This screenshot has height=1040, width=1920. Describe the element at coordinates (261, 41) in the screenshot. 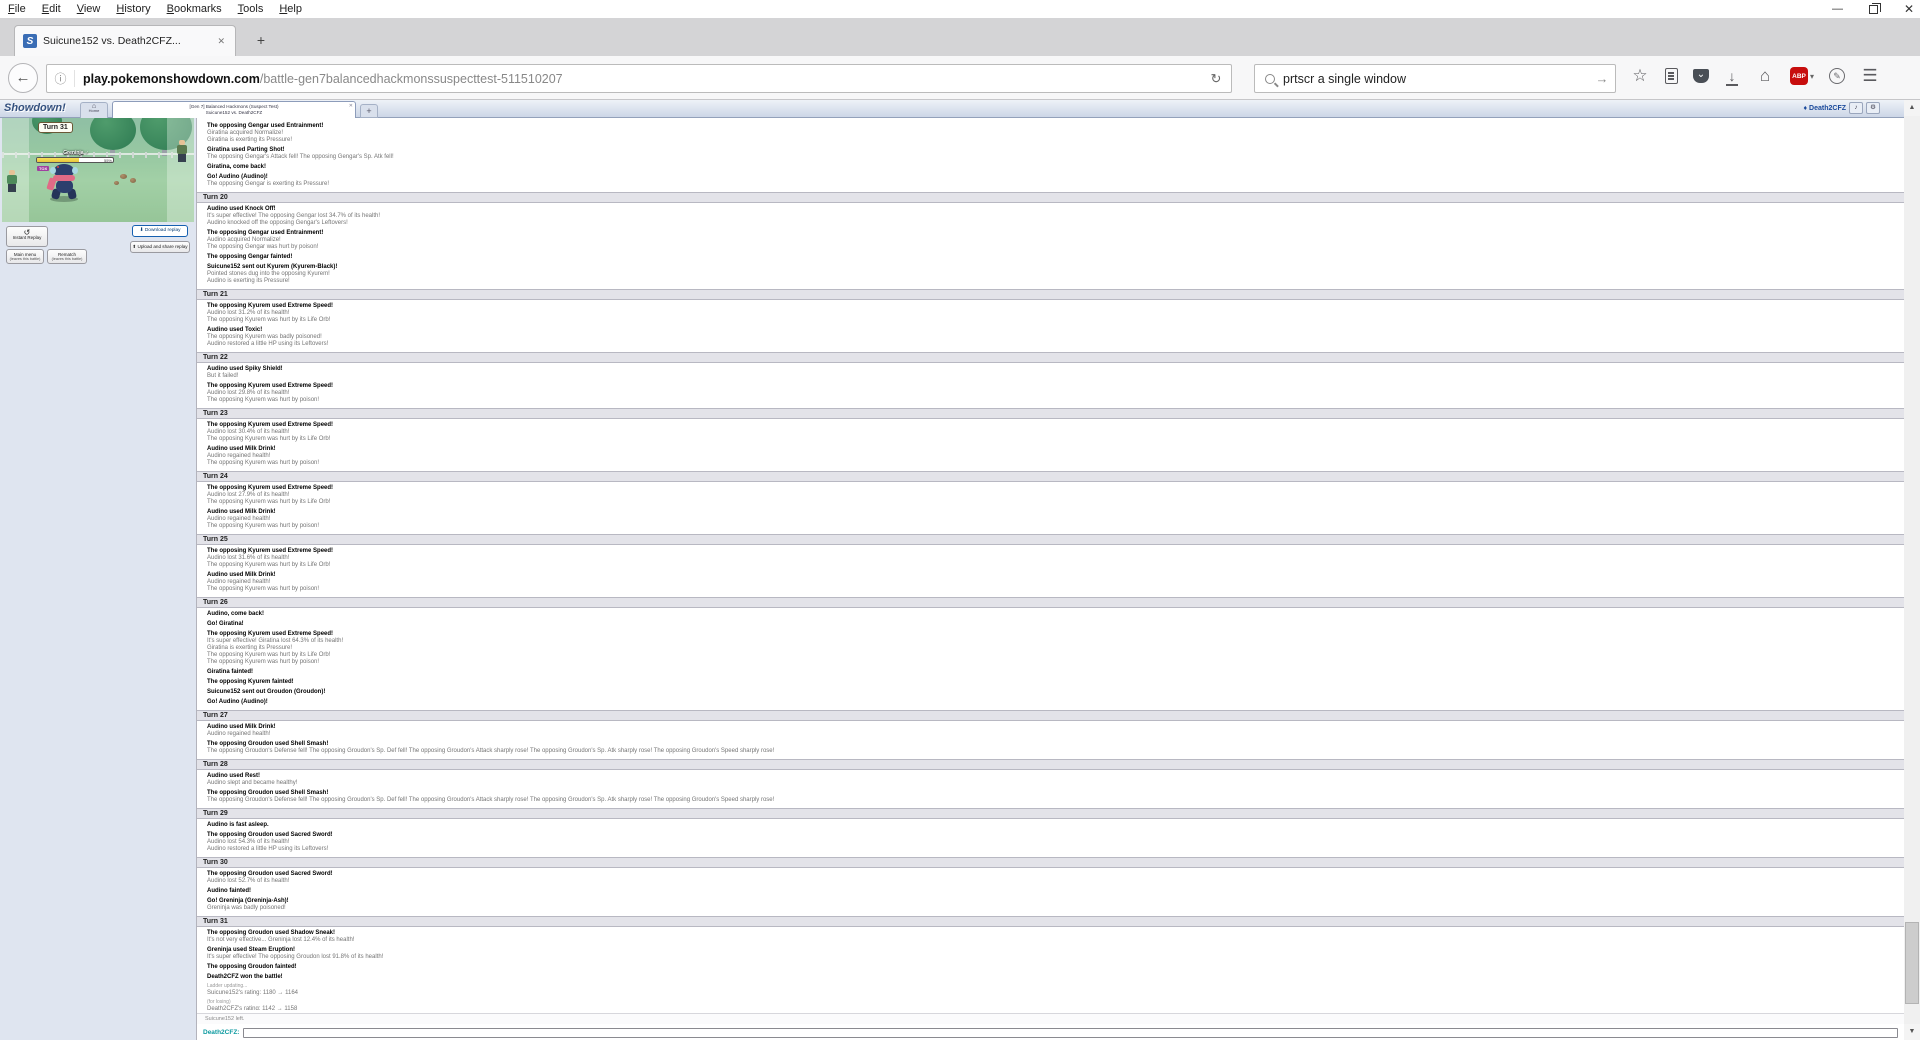

I see `new-tab-button: +` at that location.